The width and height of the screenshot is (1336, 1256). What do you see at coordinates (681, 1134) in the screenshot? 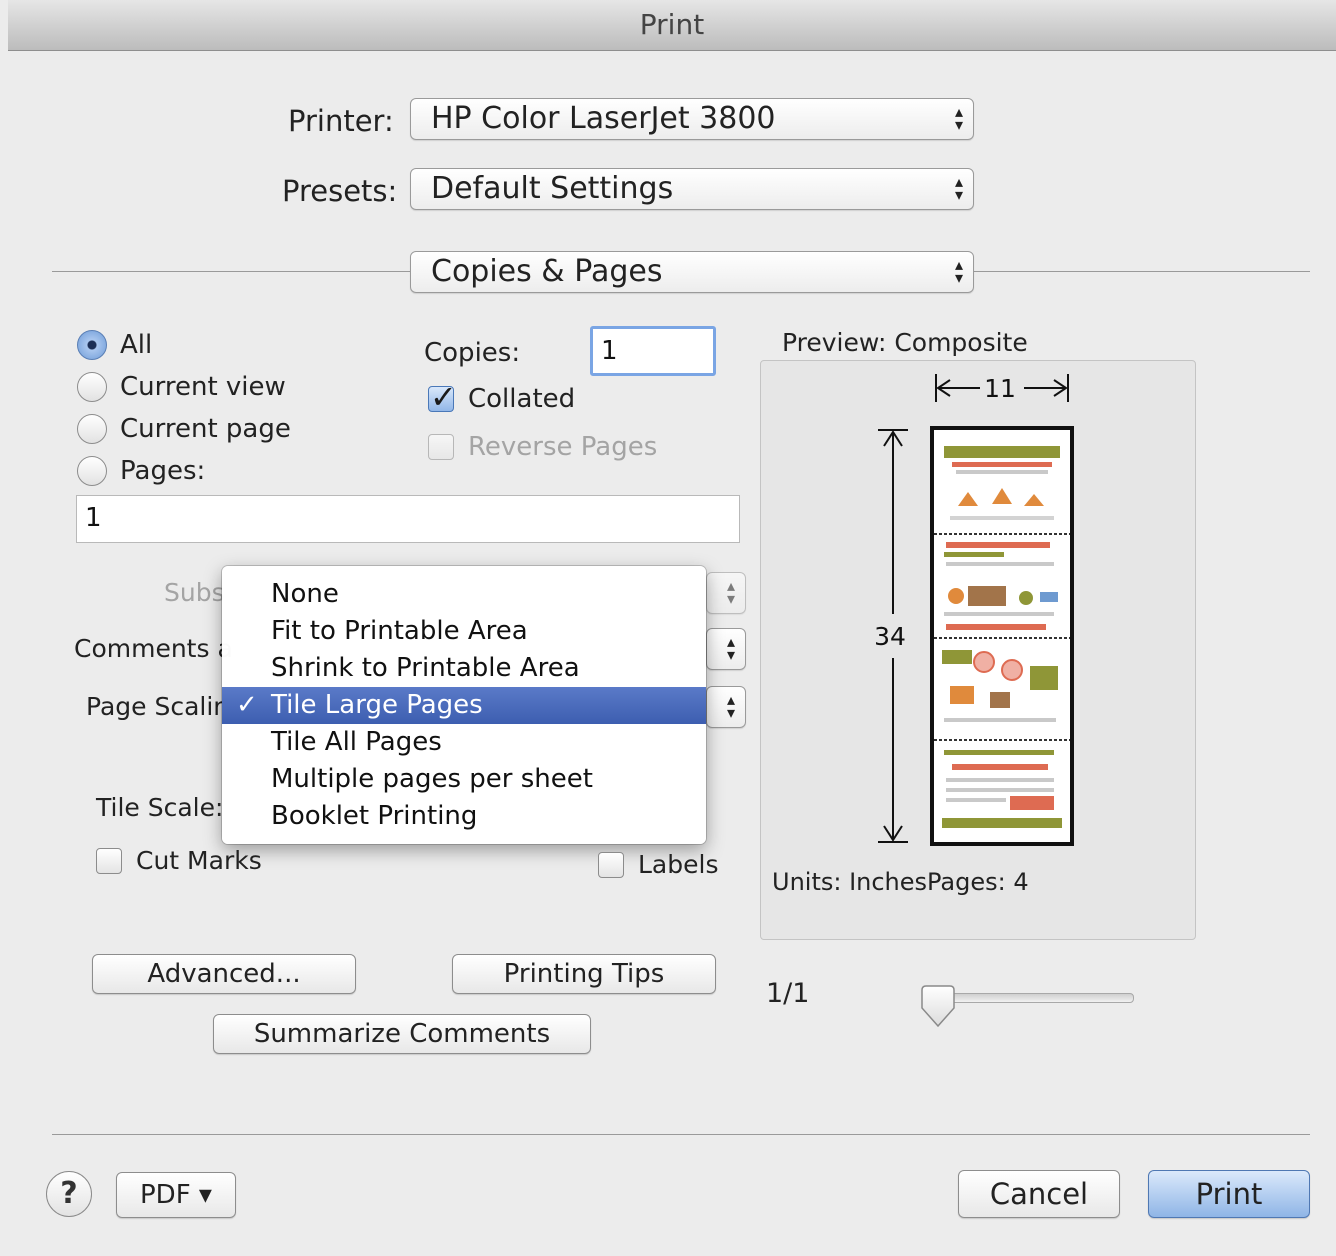
I see `bottom-separator` at bounding box center [681, 1134].